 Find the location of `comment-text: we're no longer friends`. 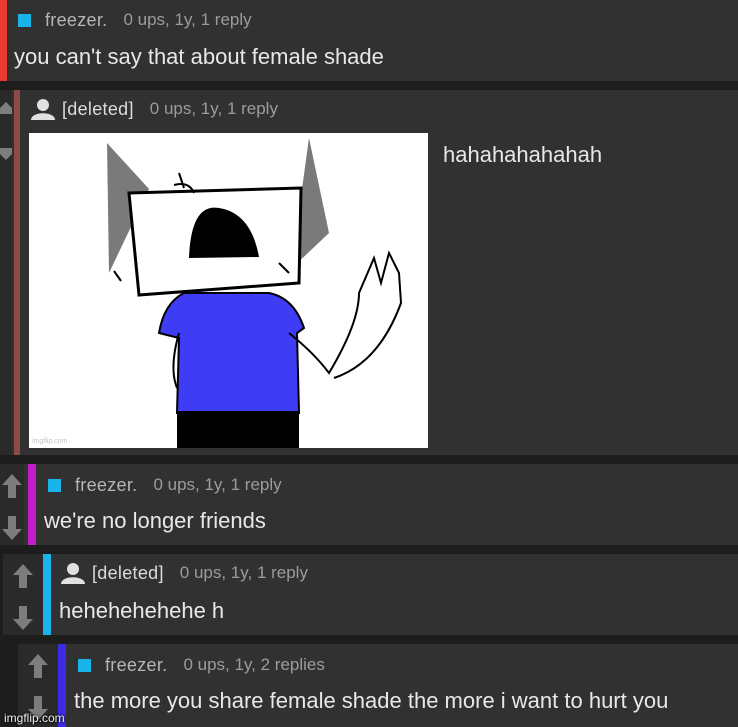

comment-text: we're no longer friends is located at coordinates (155, 520).